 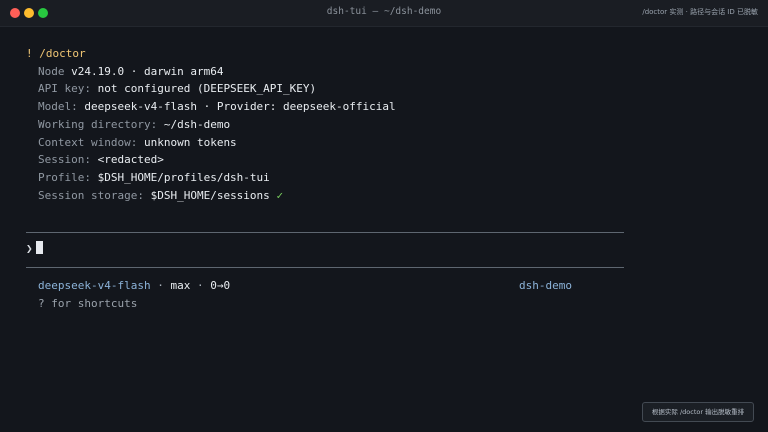 What do you see at coordinates (180, 285) in the screenshot?
I see `status-mode: max` at bounding box center [180, 285].